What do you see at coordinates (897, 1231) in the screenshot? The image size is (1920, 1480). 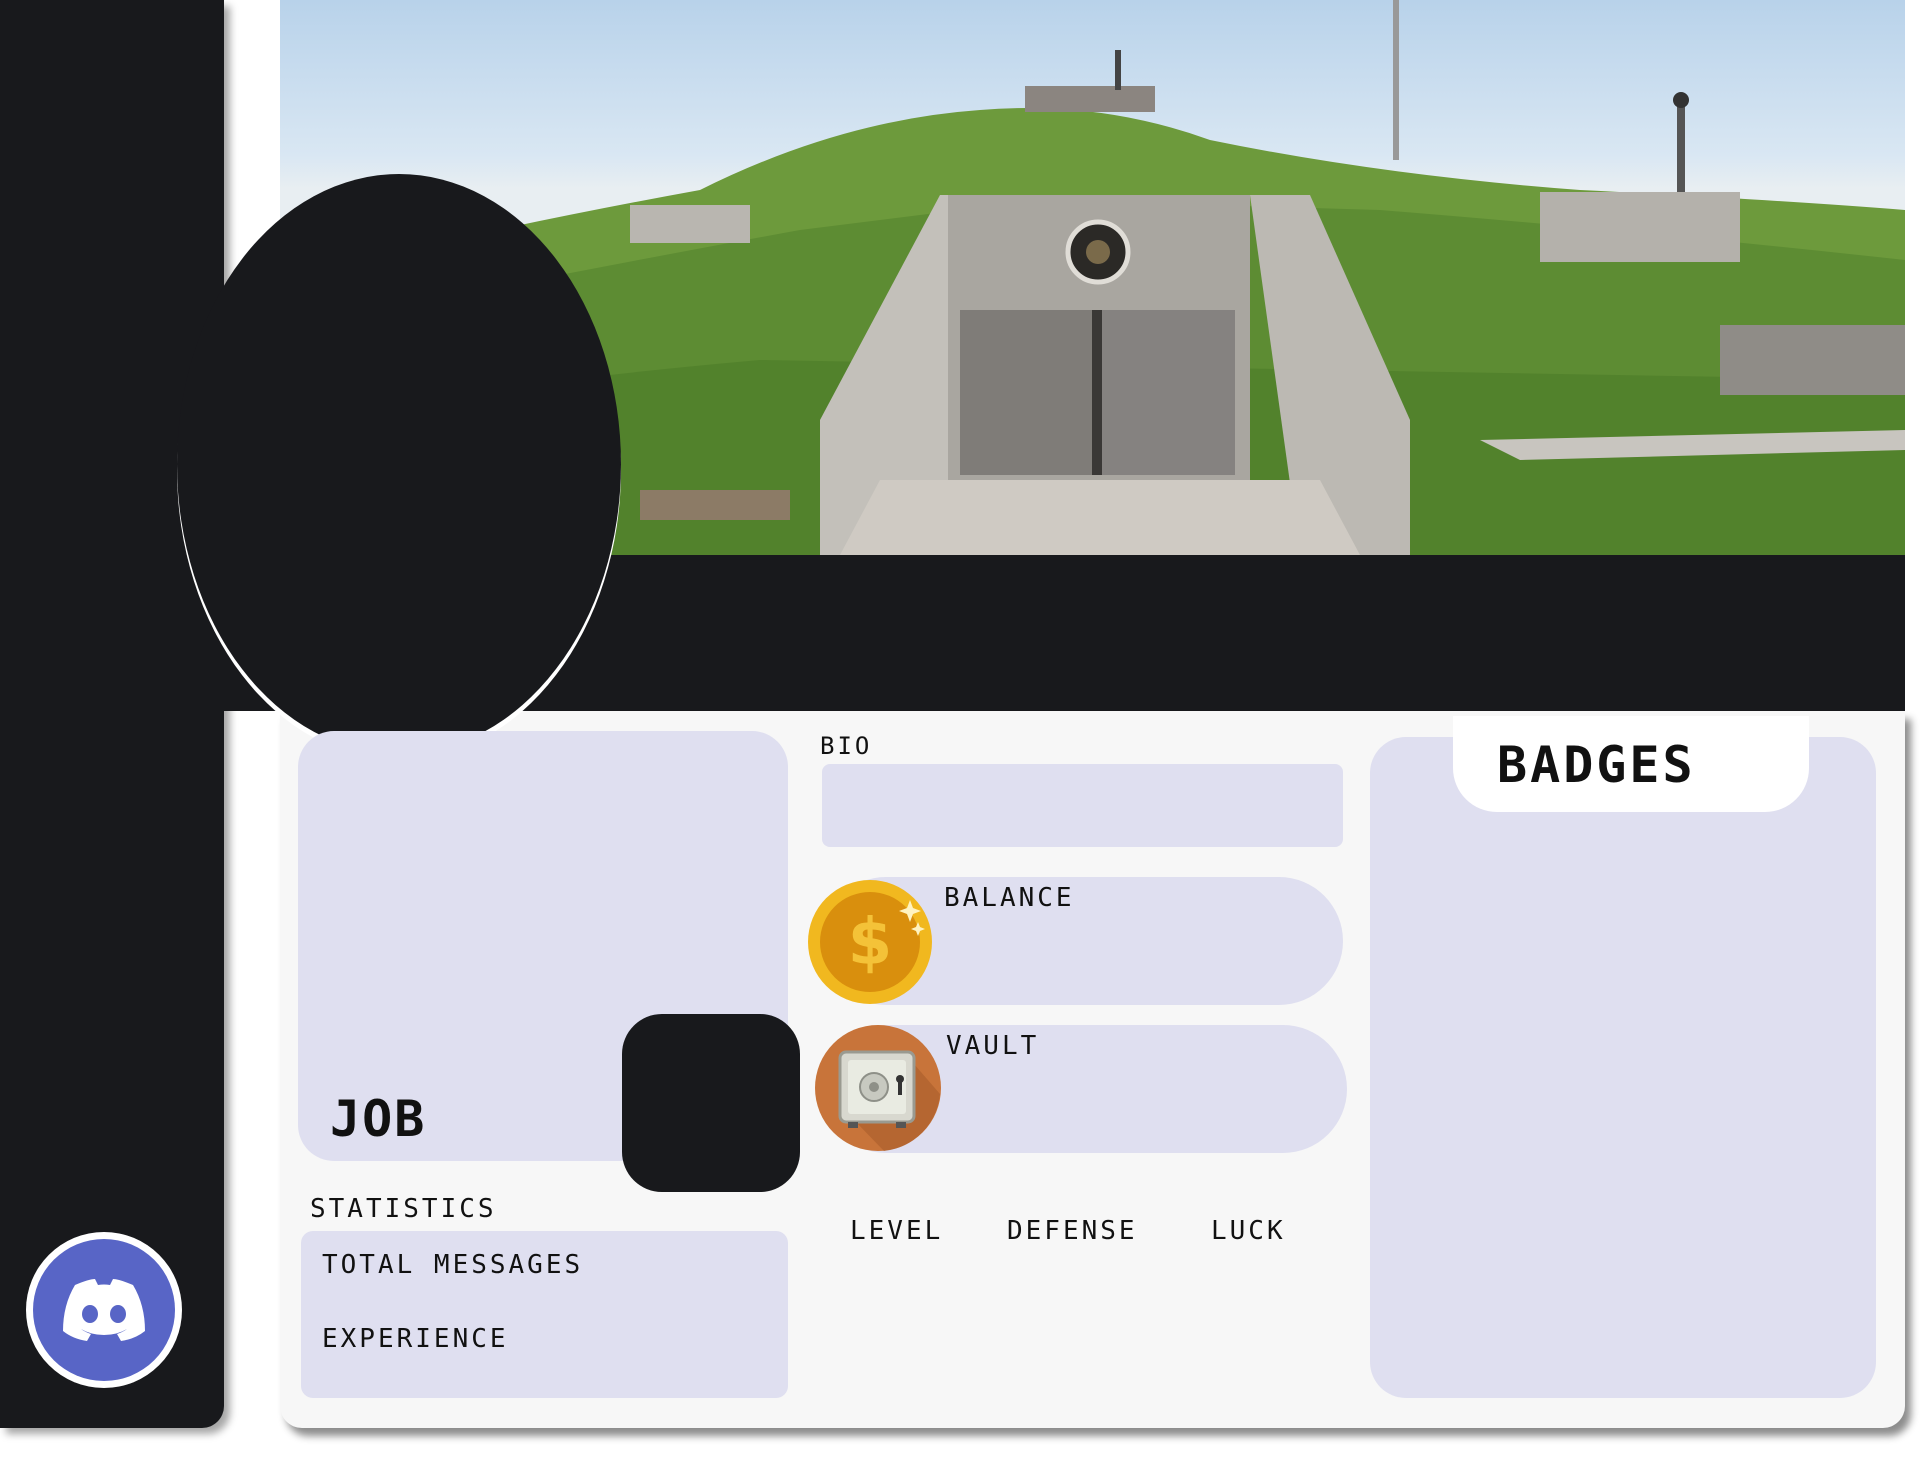 I see `level-label: LEVEL` at bounding box center [897, 1231].